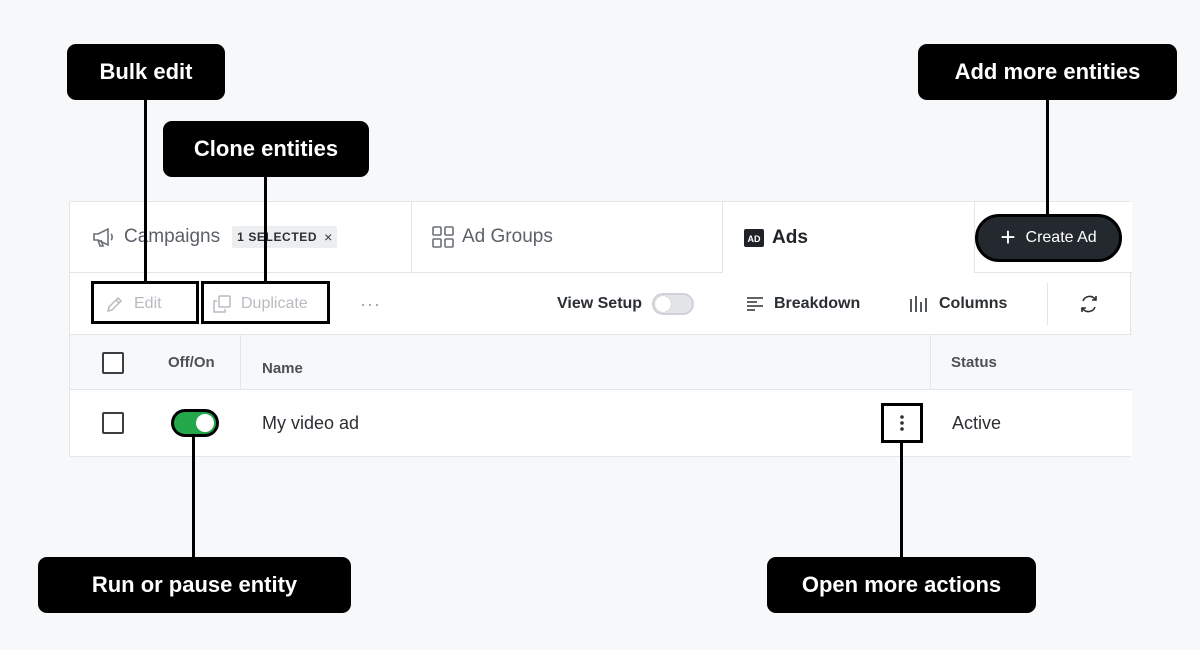 The image size is (1200, 650). Describe the element at coordinates (601, 362) in the screenshot. I see `table-header: Off/On Name Status` at that location.